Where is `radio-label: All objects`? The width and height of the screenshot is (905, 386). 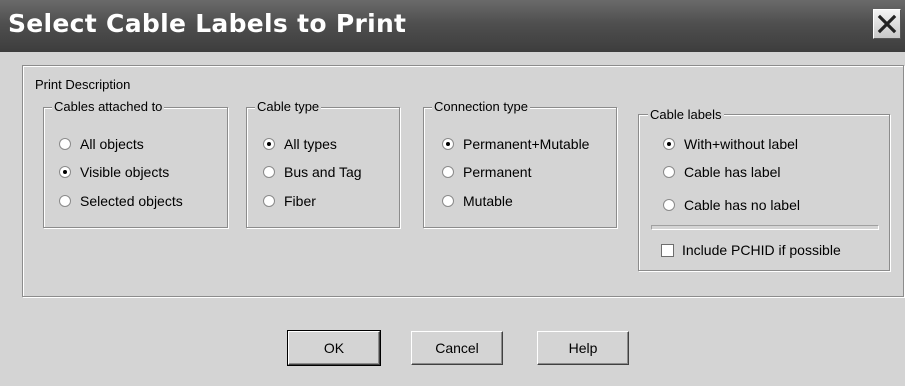 radio-label: All objects is located at coordinates (112, 144).